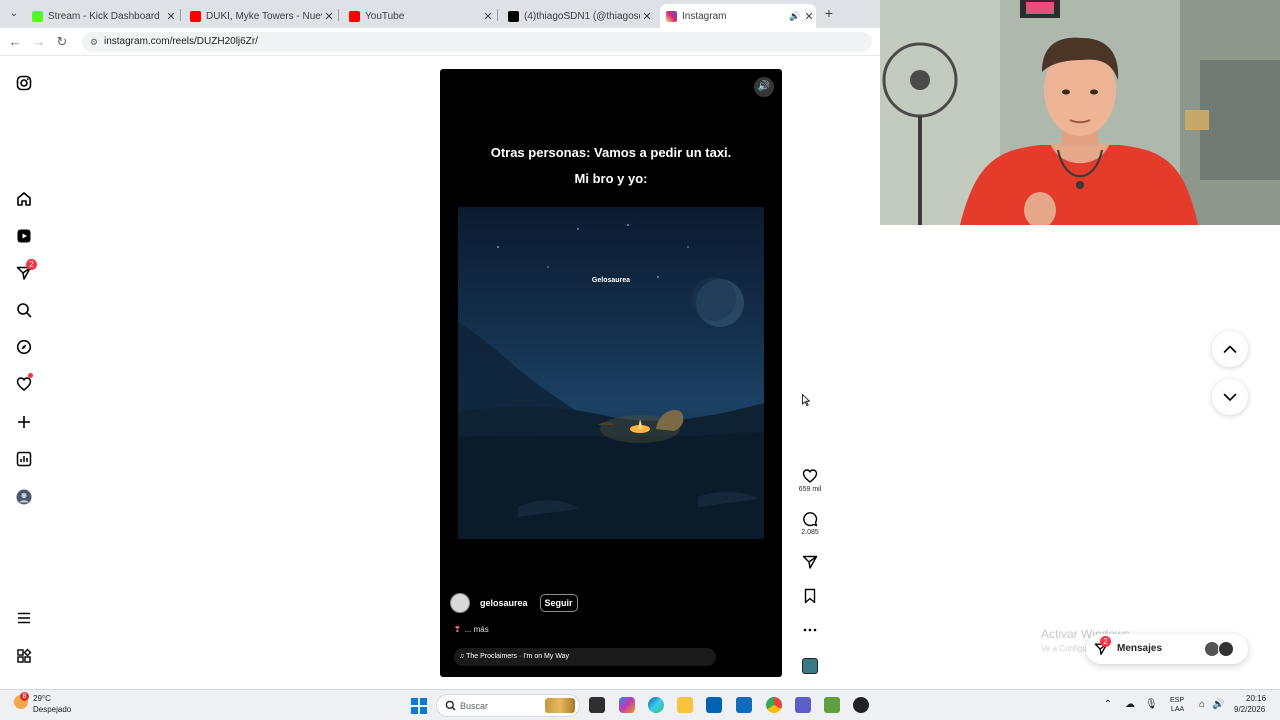 This screenshot has height=720, width=1280. What do you see at coordinates (829, 13) in the screenshot?
I see `new-tab-button: +` at bounding box center [829, 13].